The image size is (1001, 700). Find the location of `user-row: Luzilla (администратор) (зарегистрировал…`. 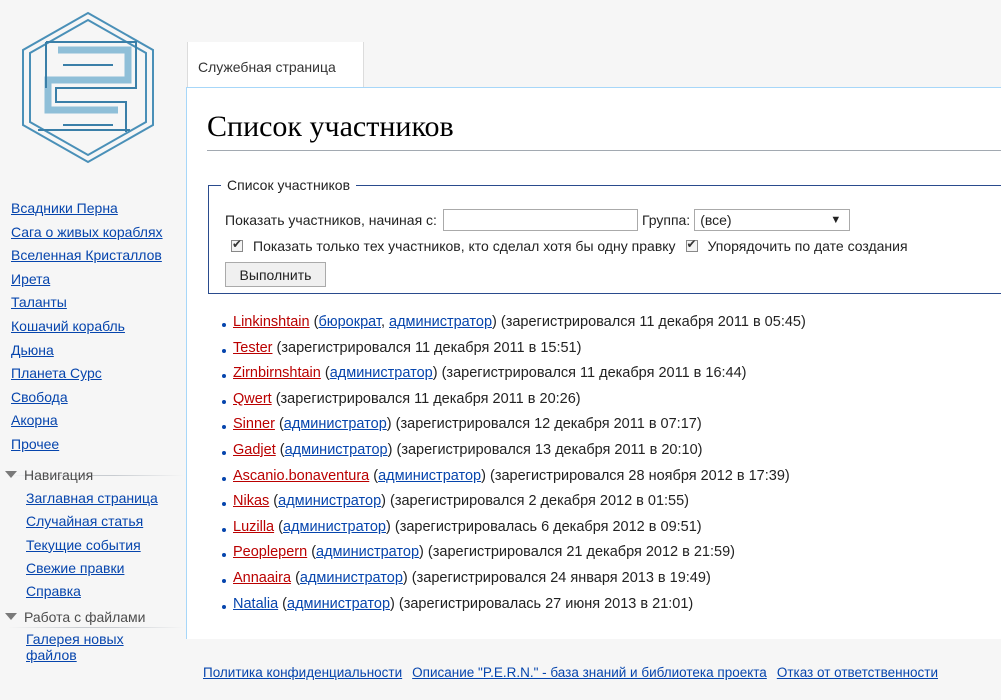

user-row: Luzilla (администратор) (зарегистрировал… is located at coordinates (508, 528).